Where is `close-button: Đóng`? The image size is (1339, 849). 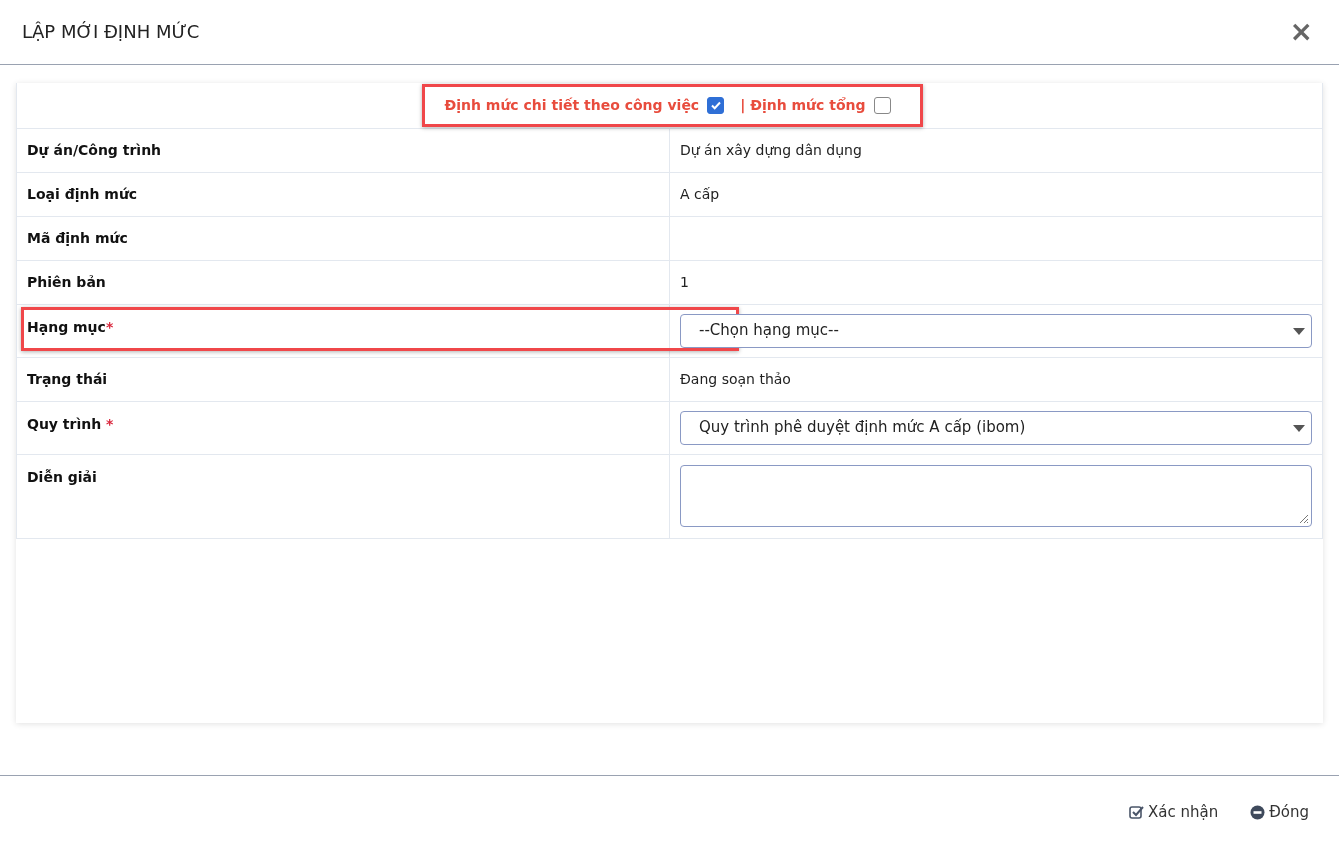
close-button: Đóng is located at coordinates (1279, 812).